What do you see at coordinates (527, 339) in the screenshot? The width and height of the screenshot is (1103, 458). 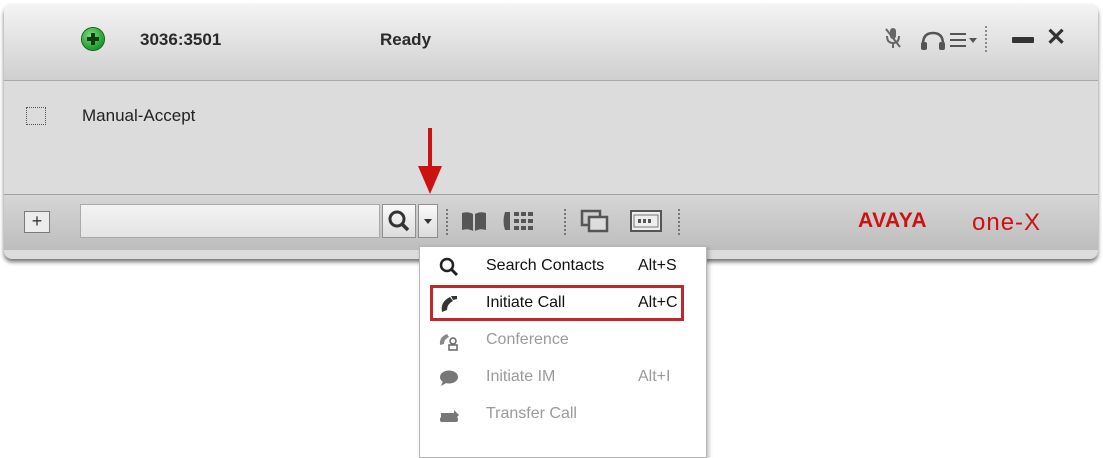 I see `menu-item-label: Conference` at bounding box center [527, 339].